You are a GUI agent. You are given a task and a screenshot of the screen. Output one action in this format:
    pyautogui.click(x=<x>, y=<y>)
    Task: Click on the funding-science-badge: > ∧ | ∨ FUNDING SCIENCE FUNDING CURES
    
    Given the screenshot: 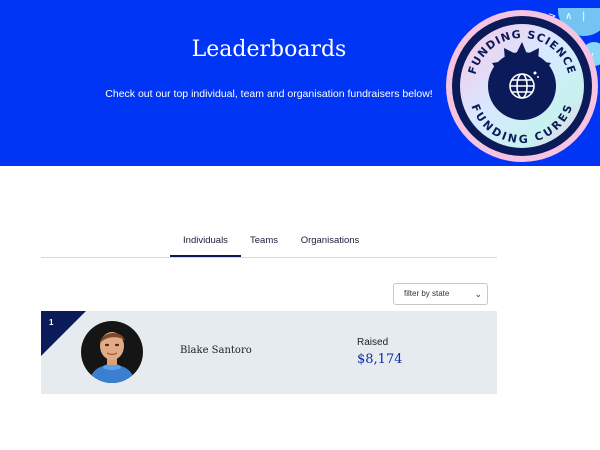 What is the action you would take?
    pyautogui.click(x=523, y=85)
    